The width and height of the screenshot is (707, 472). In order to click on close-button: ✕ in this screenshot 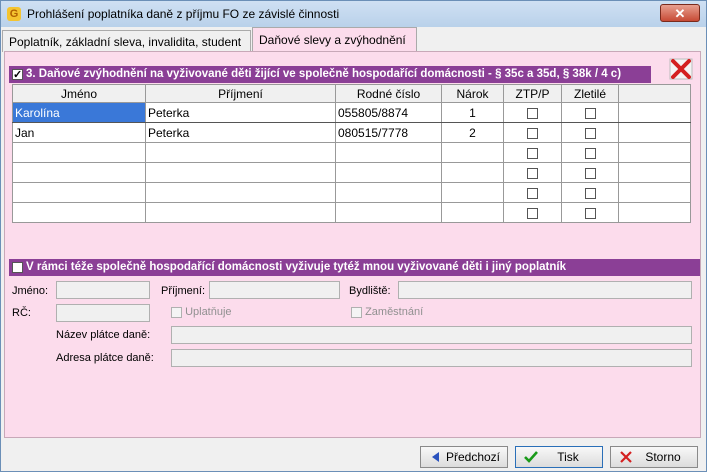, I will do `click(680, 13)`.